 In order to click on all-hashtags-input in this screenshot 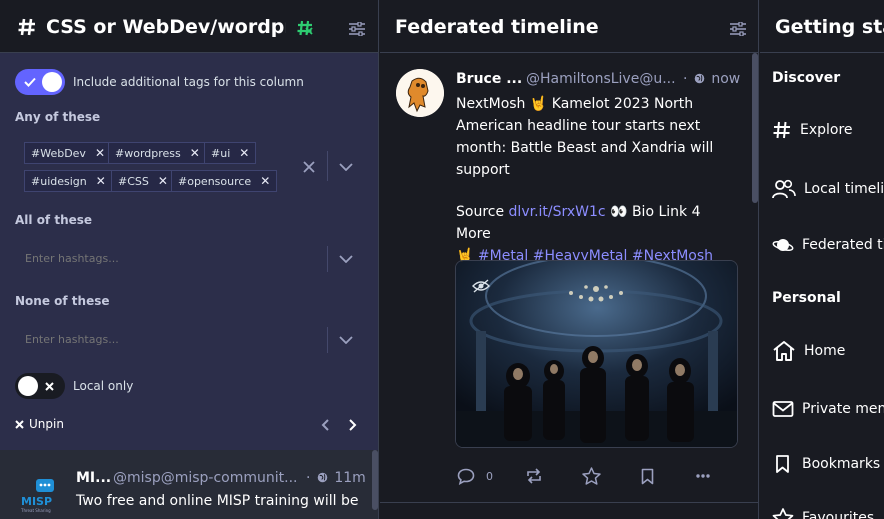, I will do `click(165, 258)`.